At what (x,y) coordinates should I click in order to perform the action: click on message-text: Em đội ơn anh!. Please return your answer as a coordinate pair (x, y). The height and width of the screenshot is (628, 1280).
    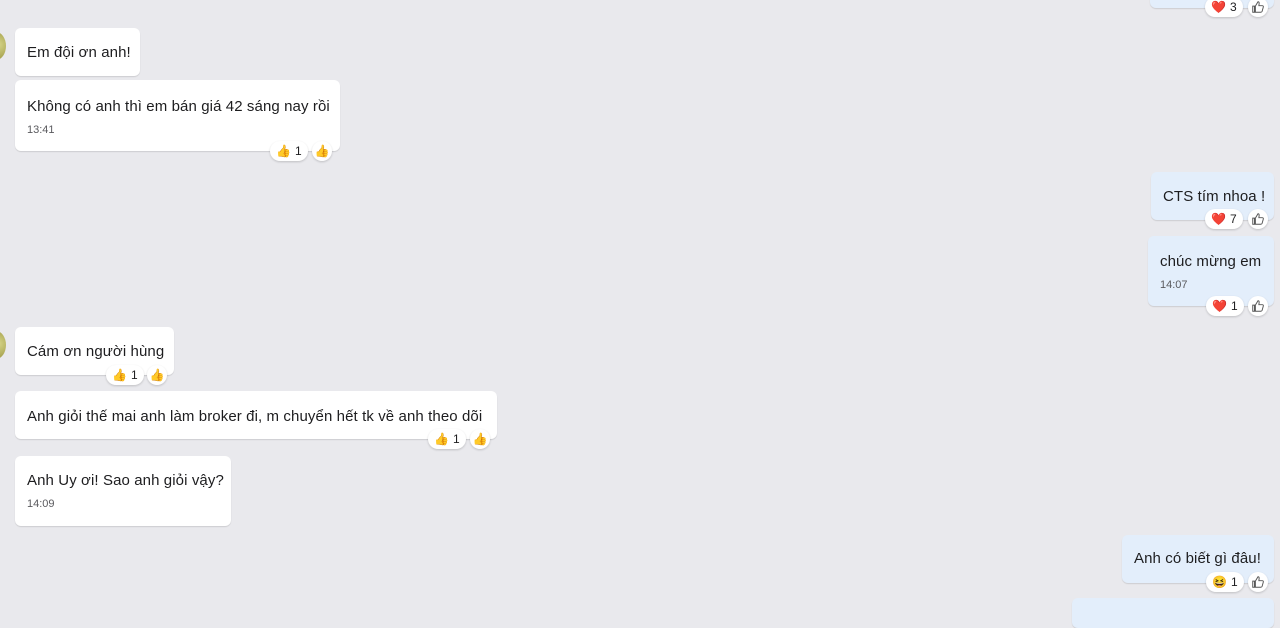
    Looking at the image, I should click on (79, 52).